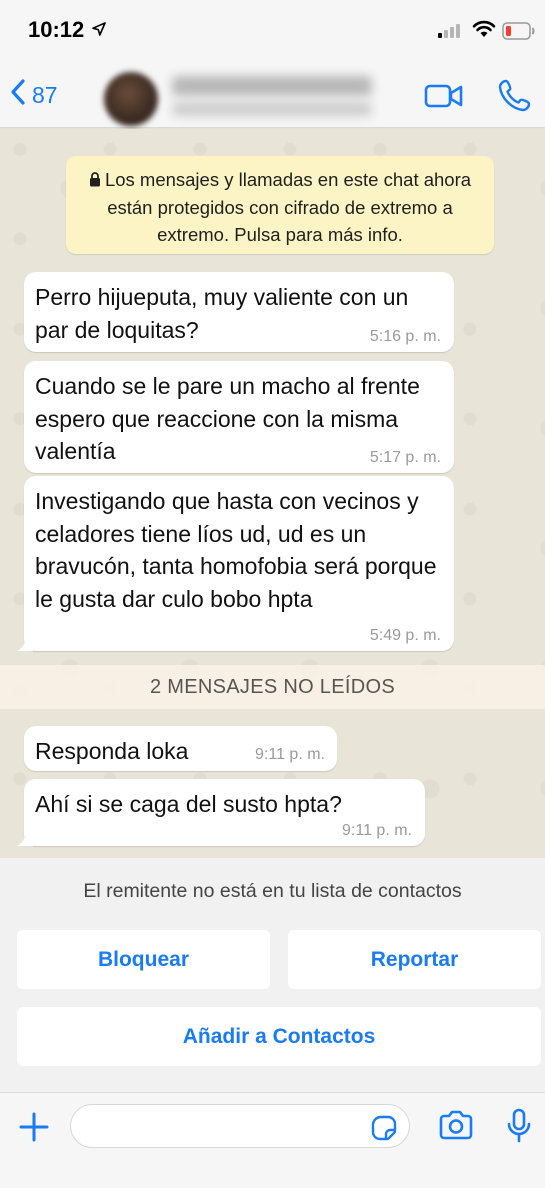 Image resolution: width=545 pixels, height=1188 pixels. What do you see at coordinates (444, 98) in the screenshot?
I see `video-camera-icon` at bounding box center [444, 98].